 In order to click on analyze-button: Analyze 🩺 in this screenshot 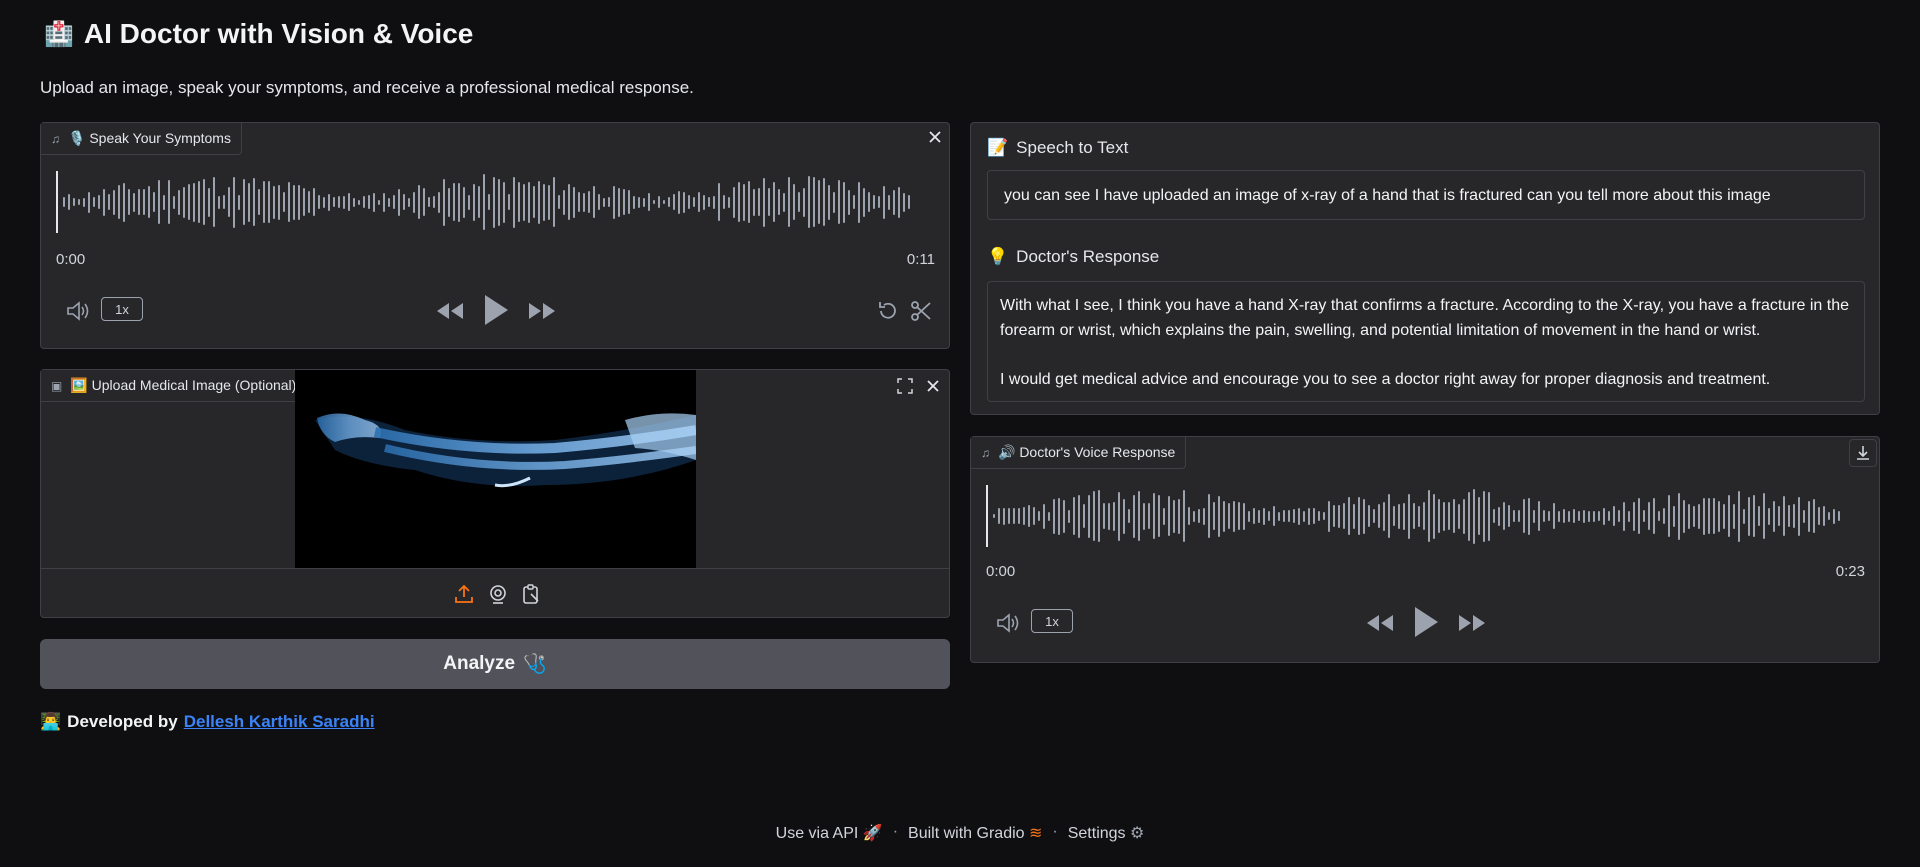, I will do `click(495, 664)`.